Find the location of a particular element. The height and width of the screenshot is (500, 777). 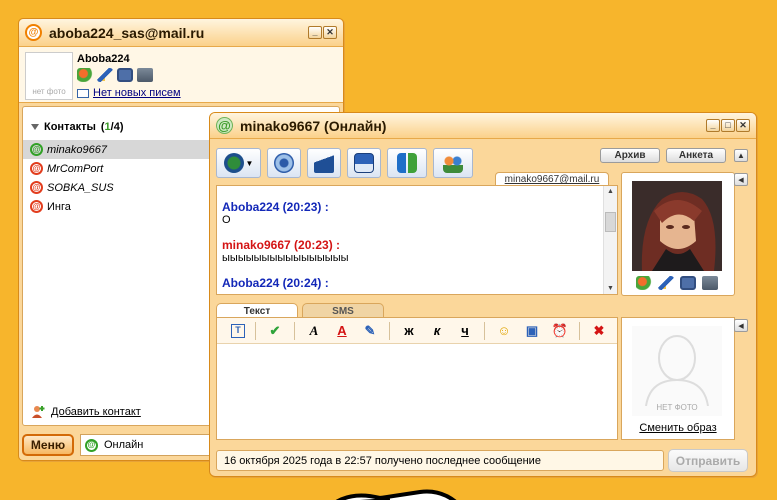

alarm-clock-icon: ⏰ is located at coordinates (560, 331).